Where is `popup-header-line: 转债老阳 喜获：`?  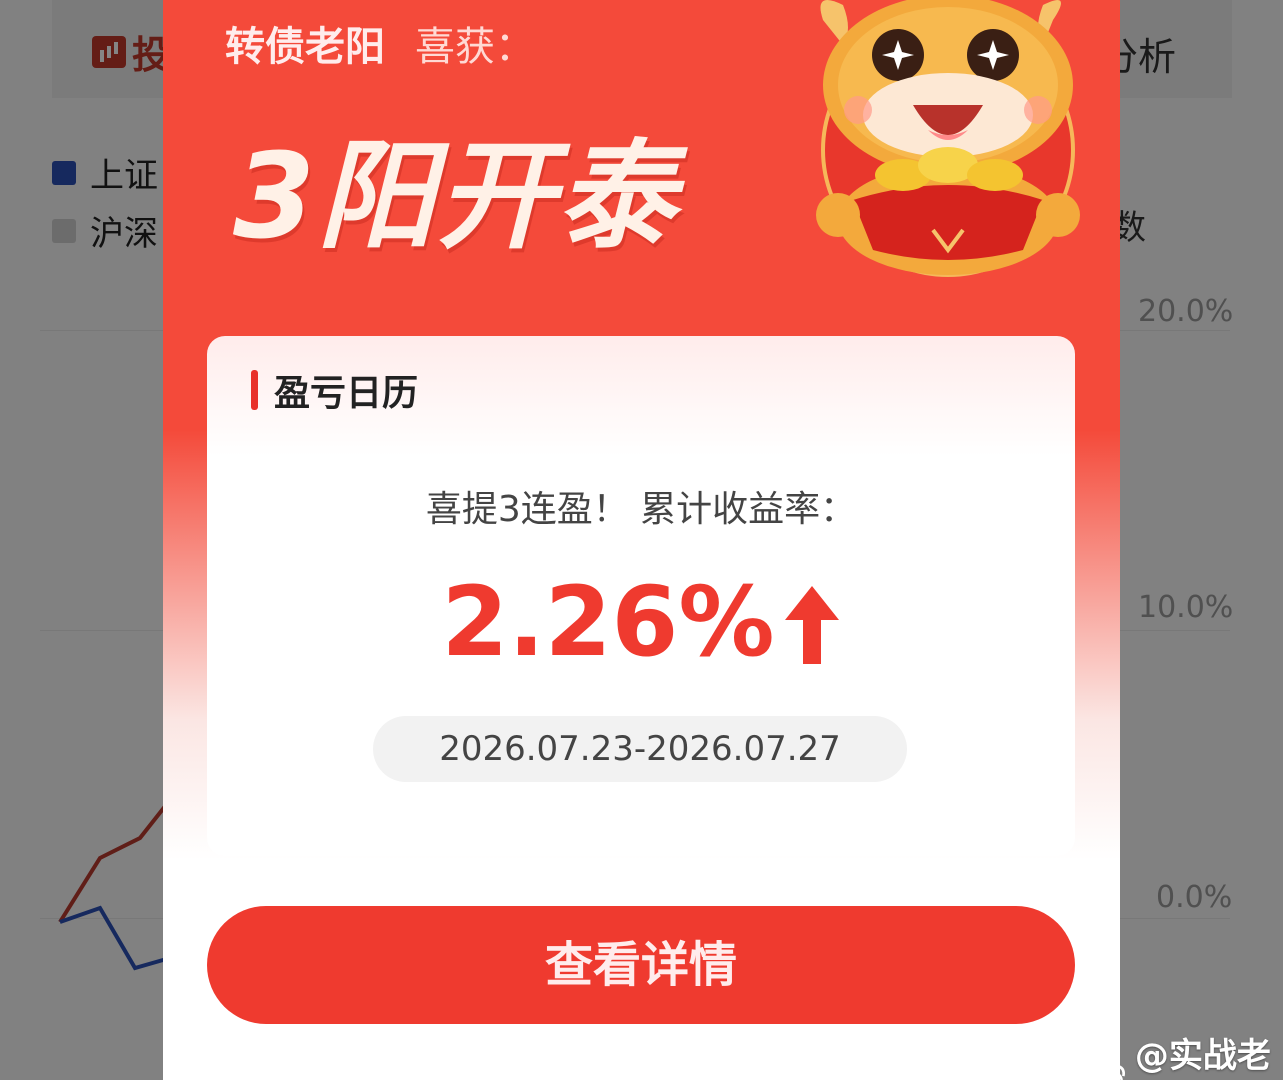
popup-header-line: 转债老阳 喜获： is located at coordinates (380, 43).